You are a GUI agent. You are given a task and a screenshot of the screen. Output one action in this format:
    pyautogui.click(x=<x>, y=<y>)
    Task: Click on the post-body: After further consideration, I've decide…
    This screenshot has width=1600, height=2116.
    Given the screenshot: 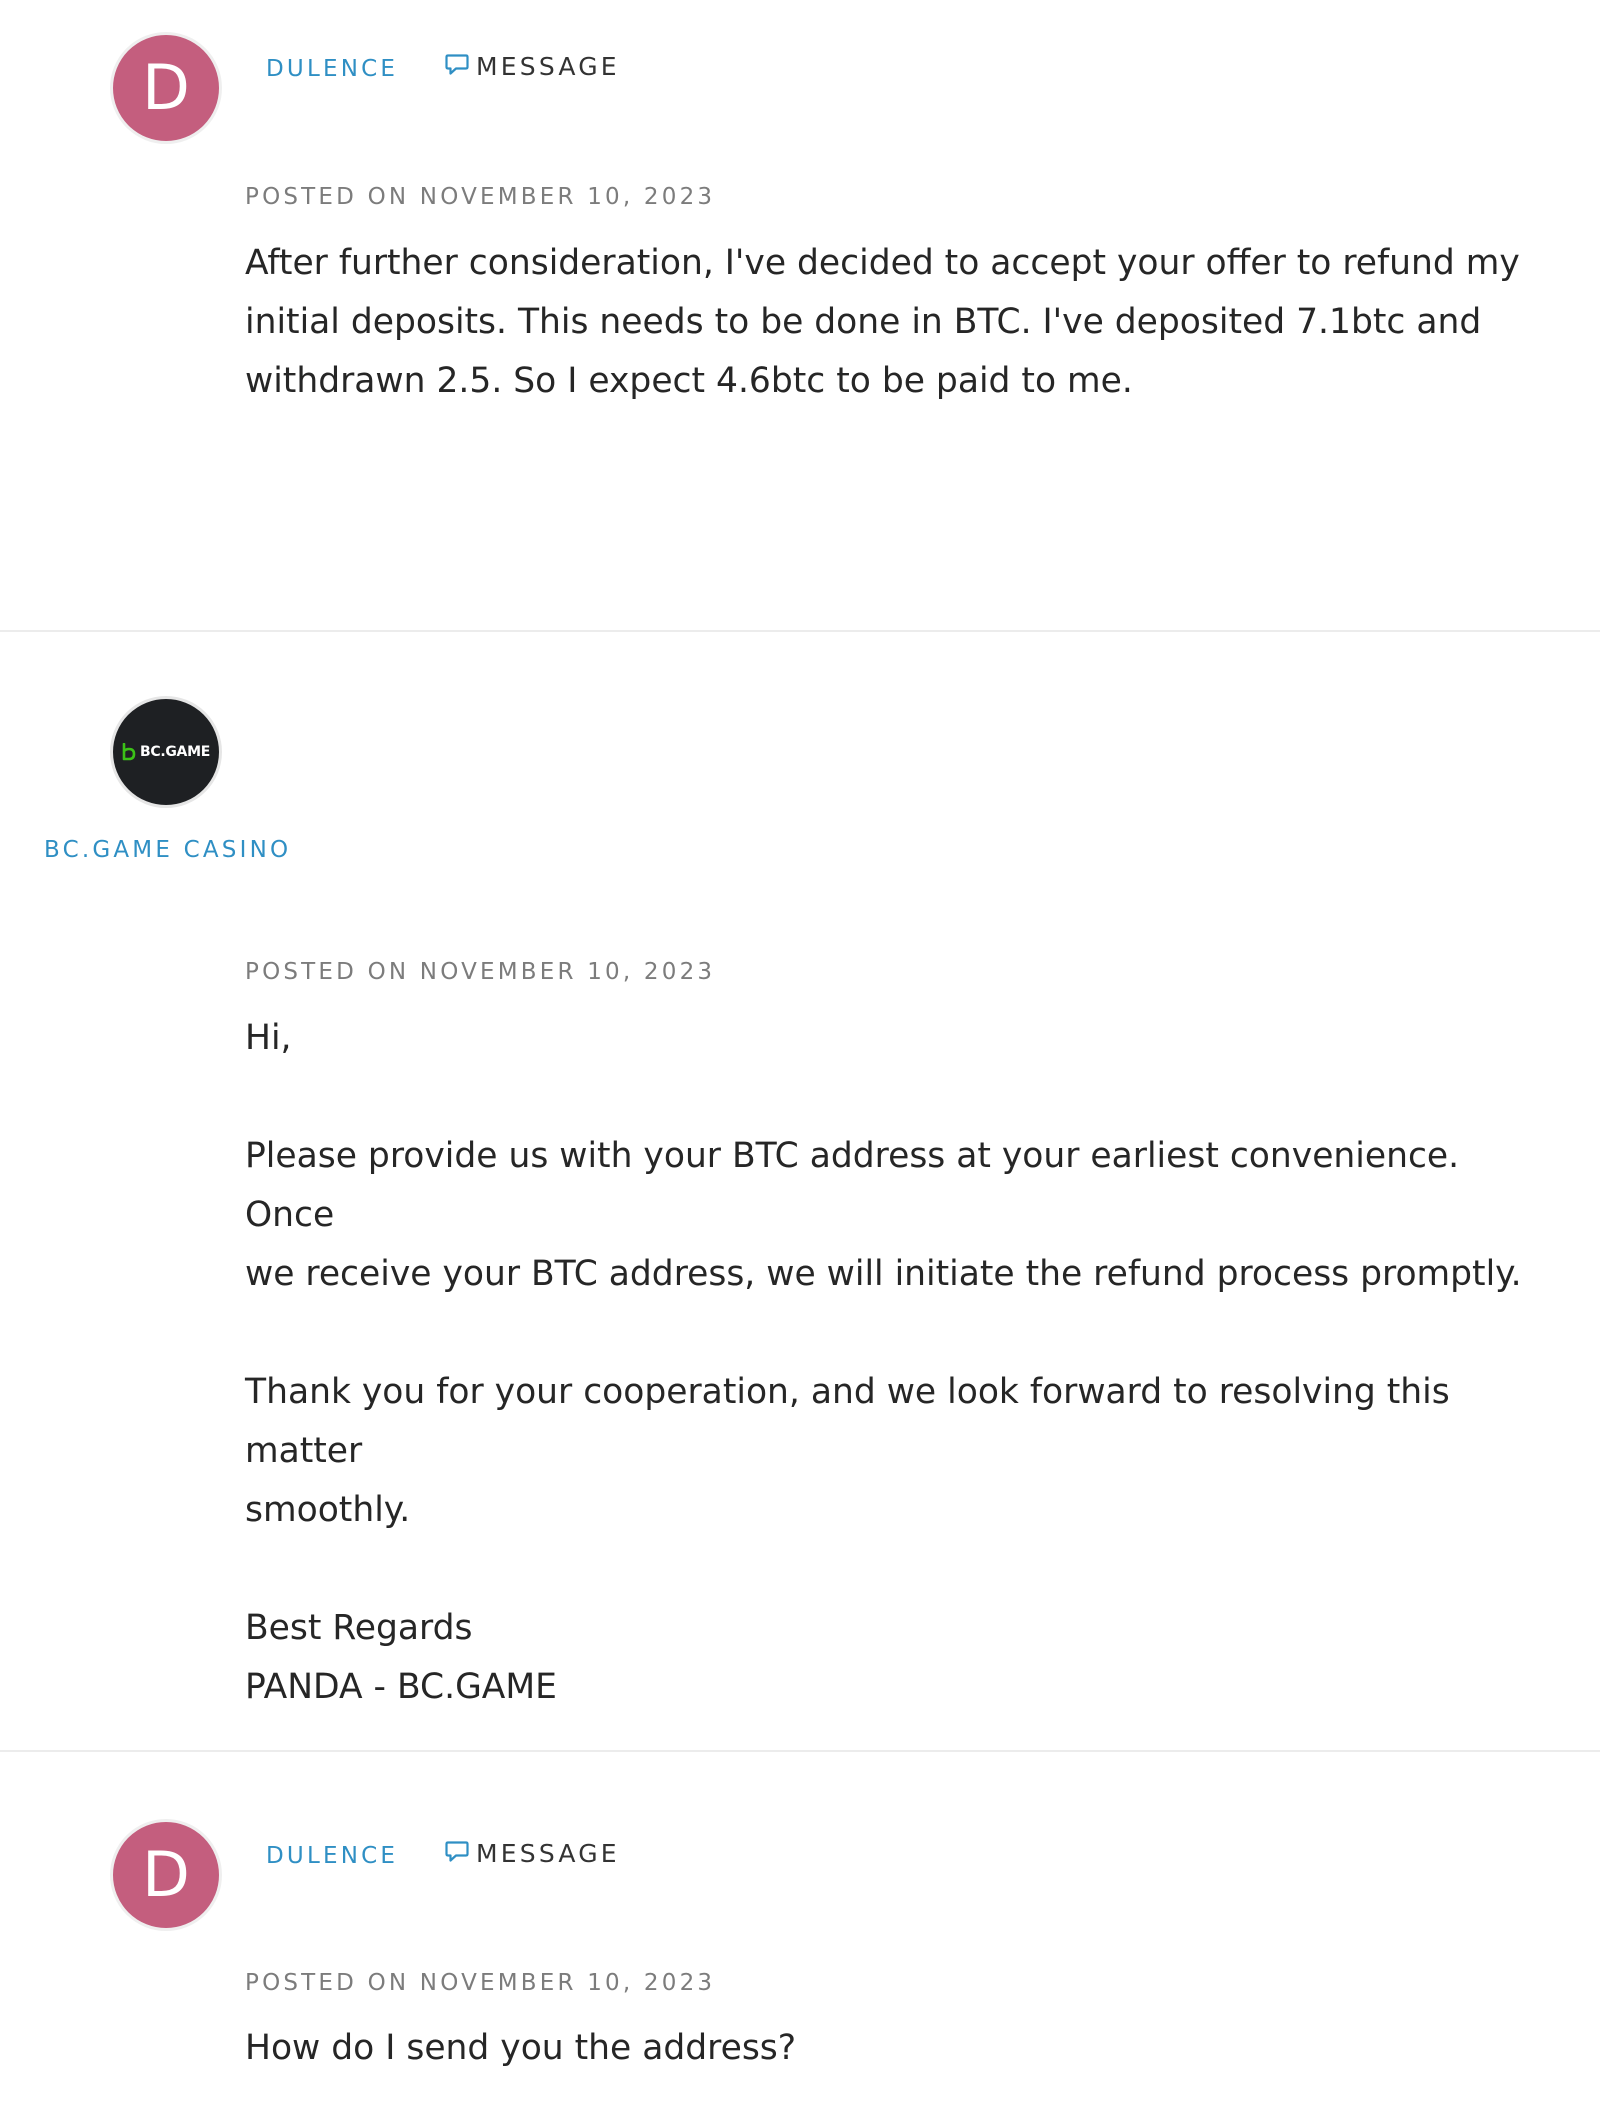 What is the action you would take?
    pyautogui.click(x=895, y=322)
    